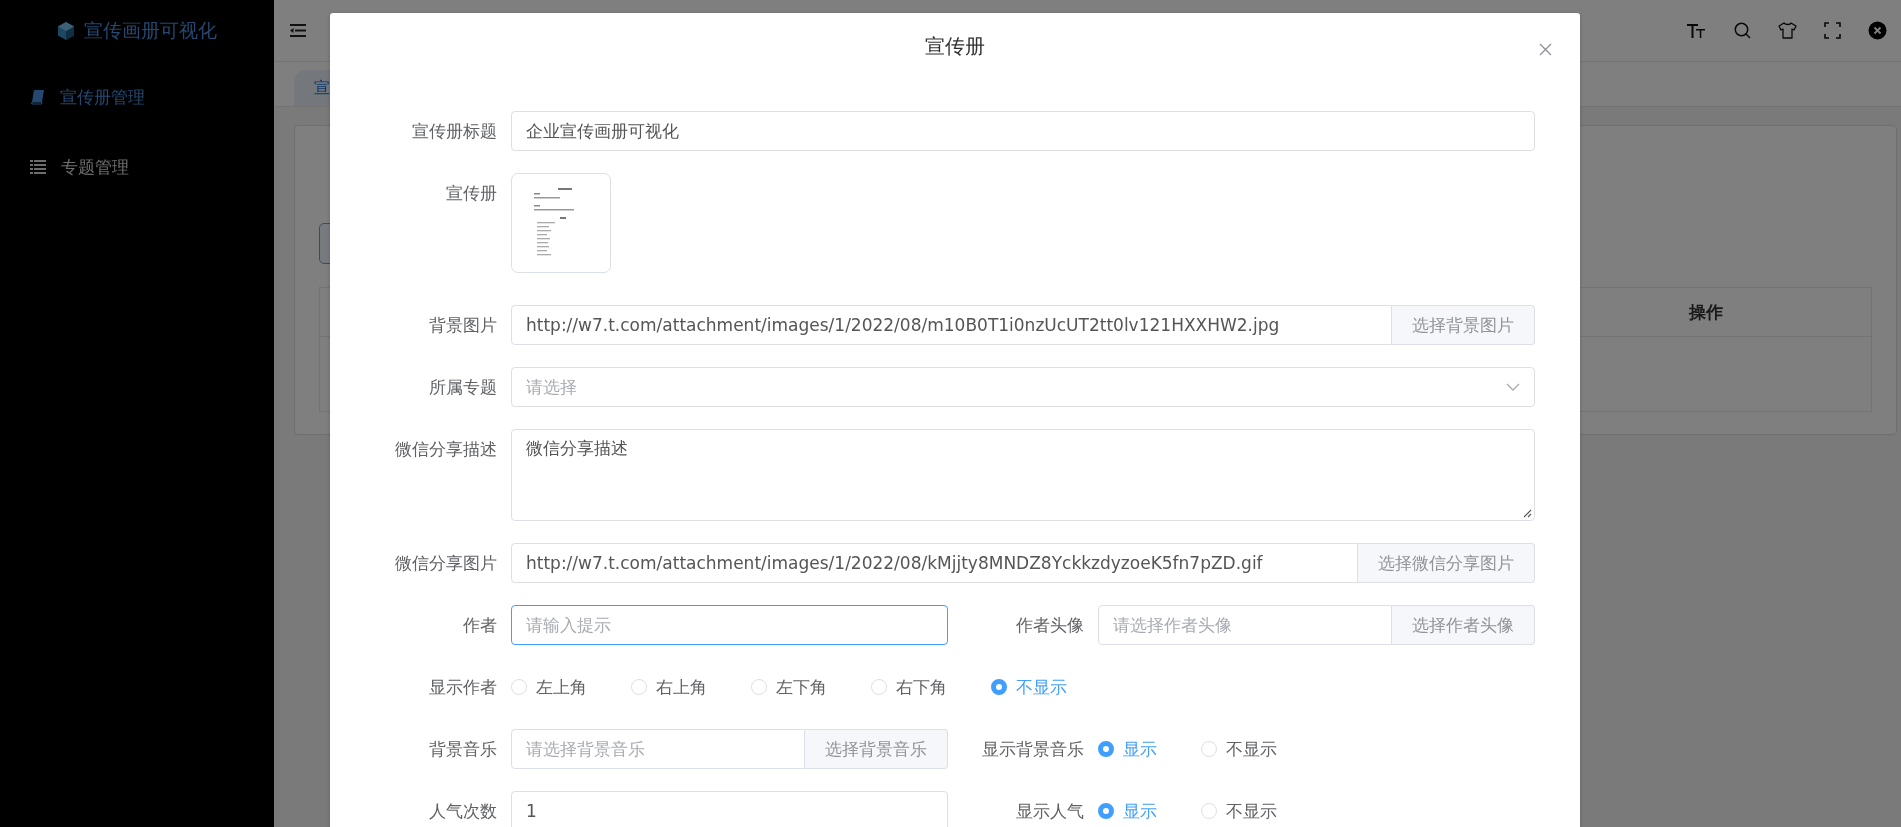 This screenshot has width=1901, height=827. Describe the element at coordinates (909, 687) in the screenshot. I see `radio-option: 右下角` at that location.